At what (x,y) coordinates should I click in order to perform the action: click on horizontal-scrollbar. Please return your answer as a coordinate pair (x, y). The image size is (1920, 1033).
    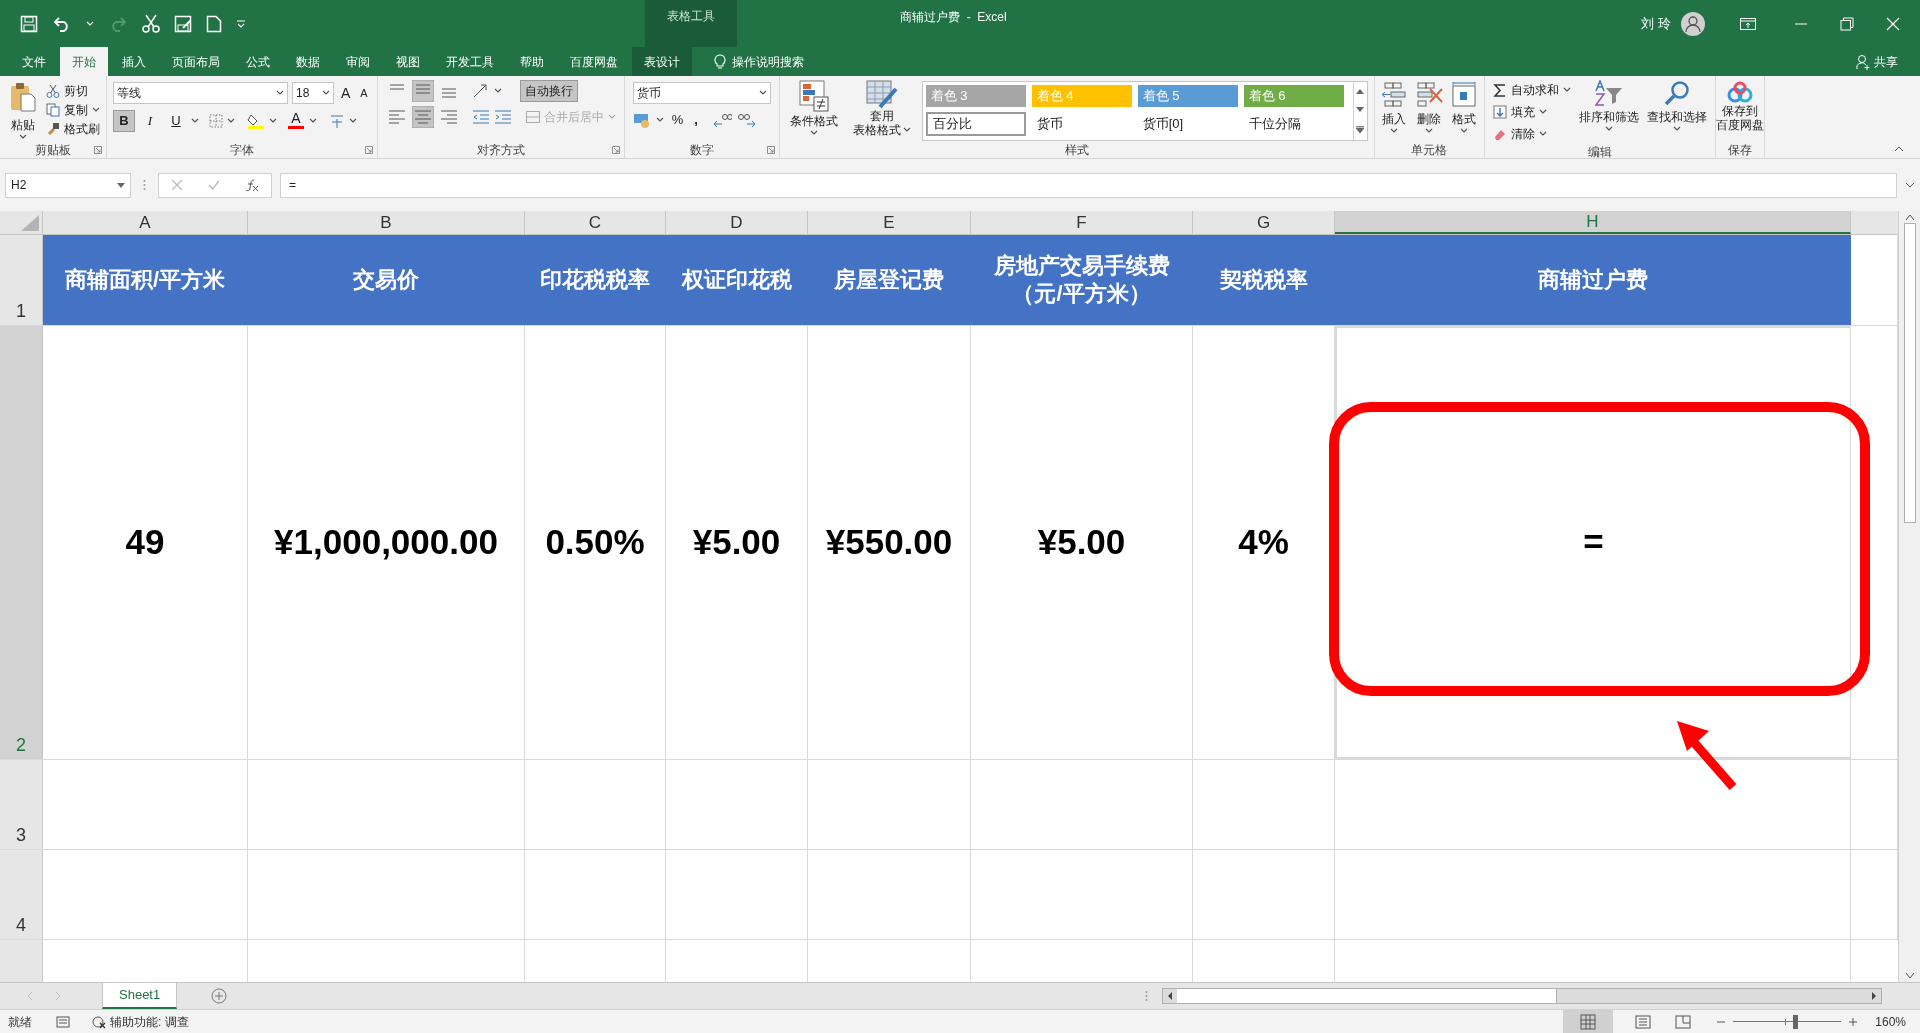
    Looking at the image, I should click on (1522, 996).